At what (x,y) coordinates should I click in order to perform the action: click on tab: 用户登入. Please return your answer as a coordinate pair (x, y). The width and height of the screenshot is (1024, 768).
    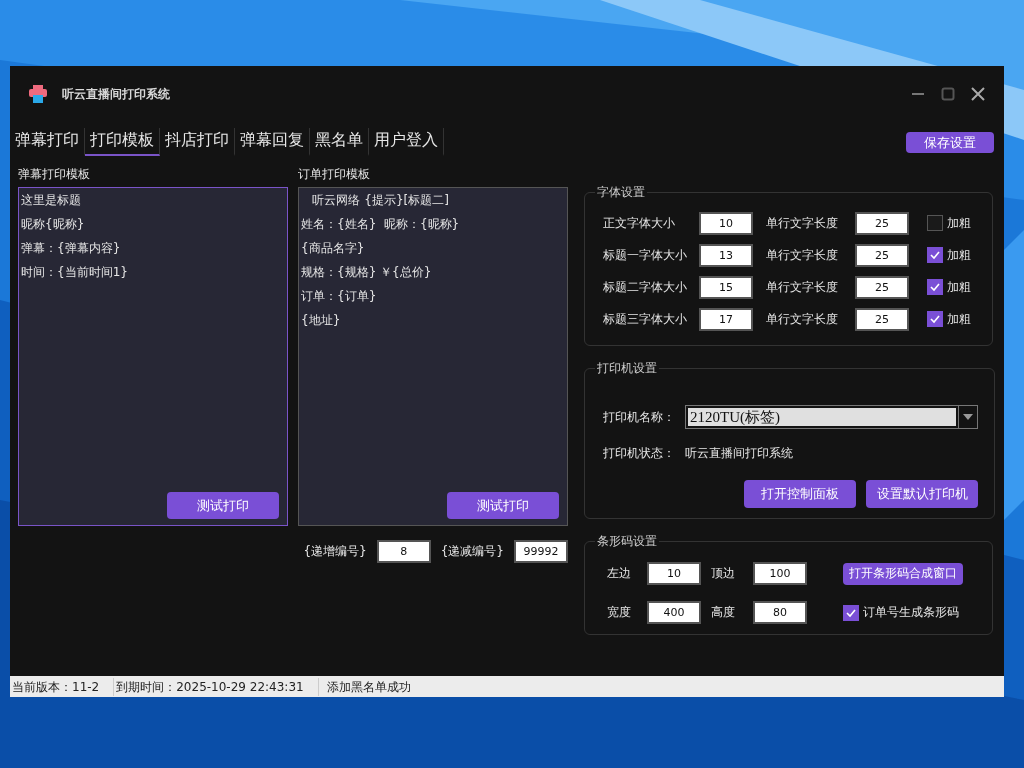
    Looking at the image, I should click on (406, 142).